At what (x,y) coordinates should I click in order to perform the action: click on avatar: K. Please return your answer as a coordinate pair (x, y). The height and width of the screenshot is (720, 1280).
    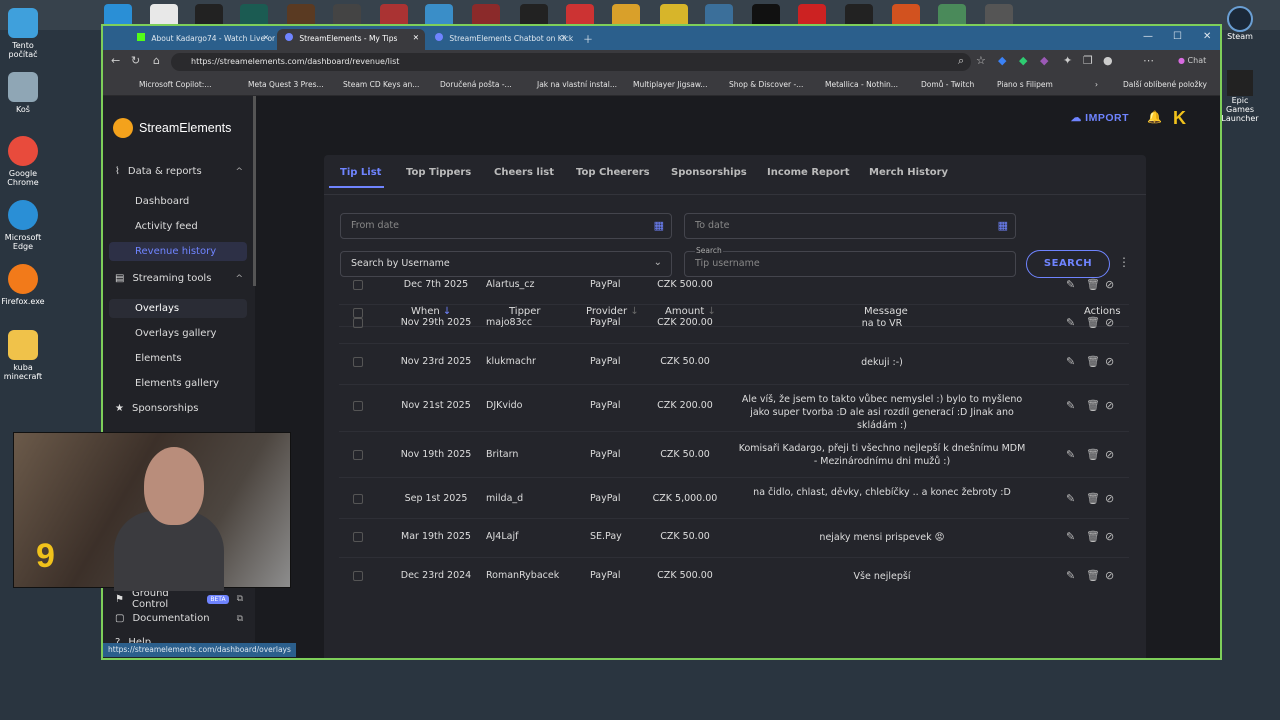
    Looking at the image, I should click on (1183, 119).